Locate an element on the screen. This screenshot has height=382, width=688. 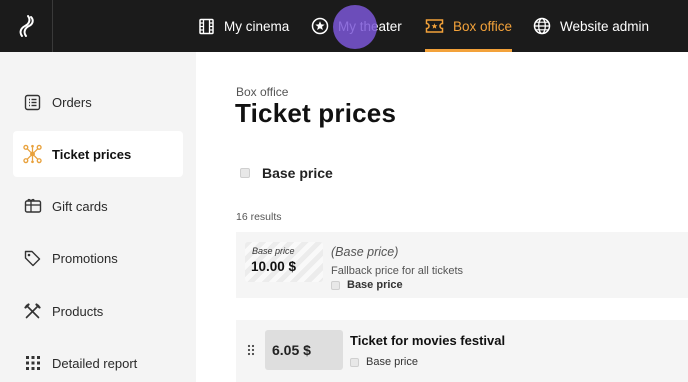
results-count: 16 results is located at coordinates (259, 217).